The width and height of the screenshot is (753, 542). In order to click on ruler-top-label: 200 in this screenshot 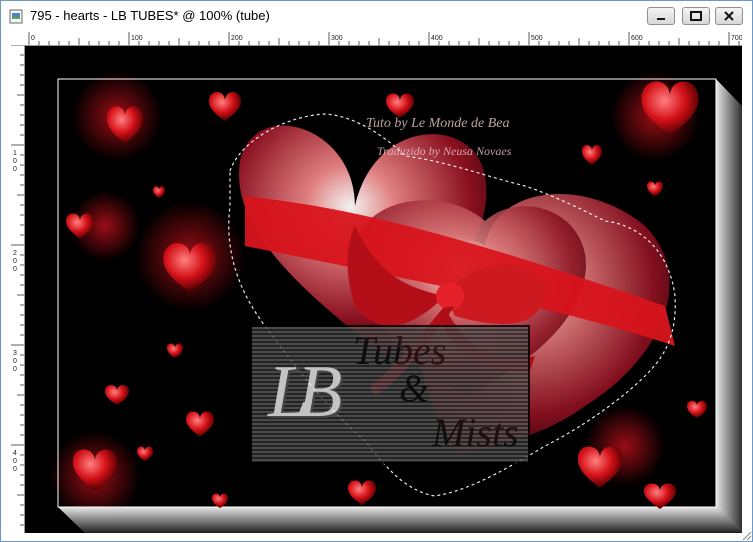, I will do `click(237, 38)`.